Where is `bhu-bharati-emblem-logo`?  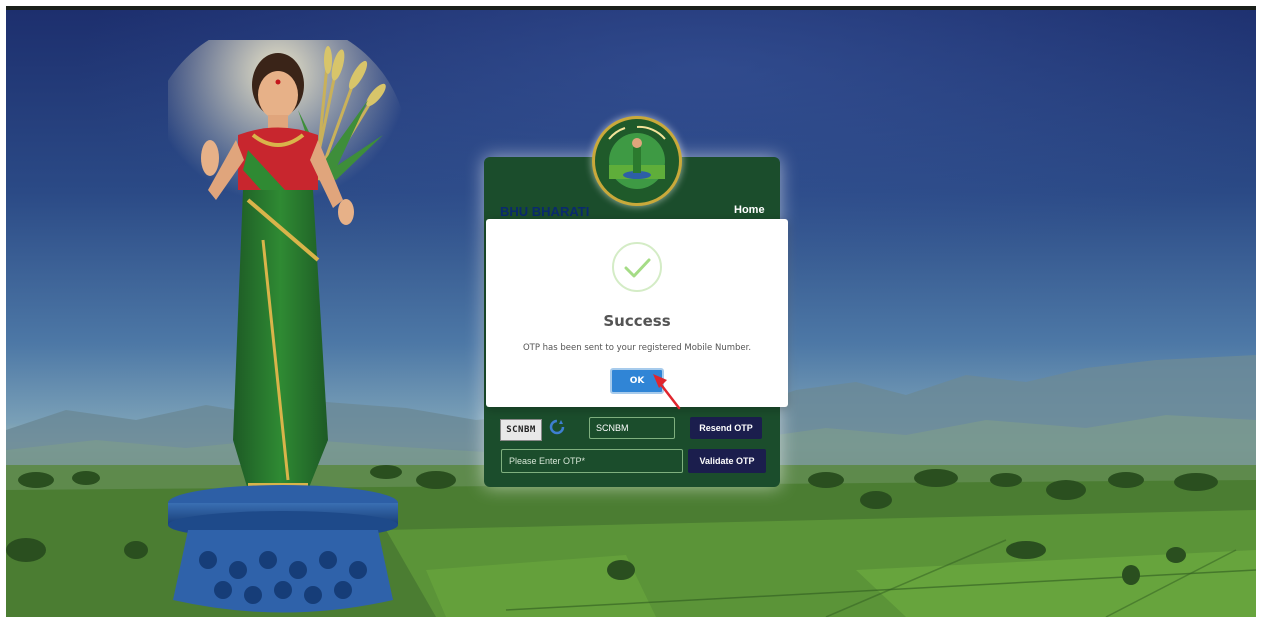 bhu-bharati-emblem-logo is located at coordinates (637, 161).